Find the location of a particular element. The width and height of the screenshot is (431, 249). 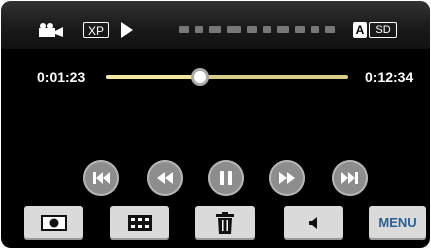

seek-bar-fill is located at coordinates (153, 77).